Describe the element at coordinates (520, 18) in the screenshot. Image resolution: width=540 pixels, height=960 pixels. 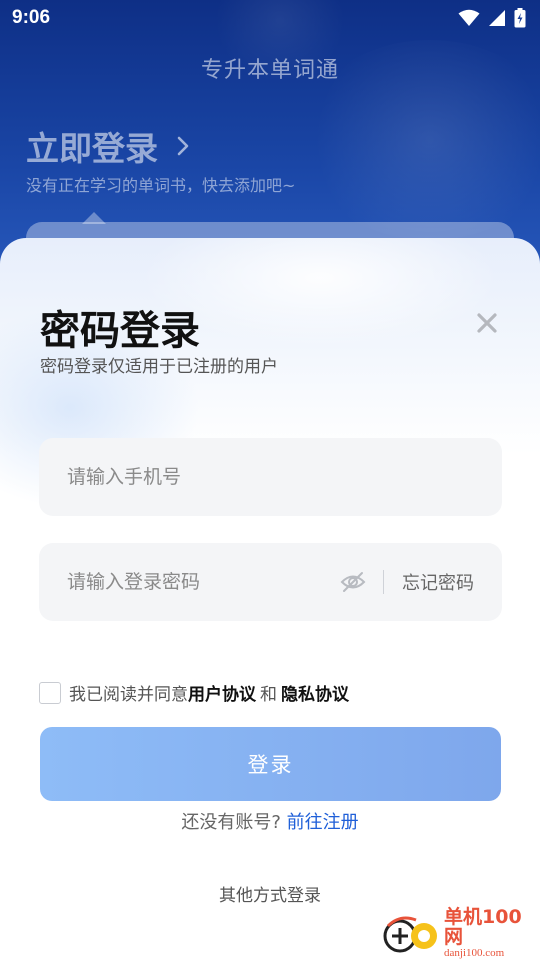
I see `battery-charging-icon` at that location.